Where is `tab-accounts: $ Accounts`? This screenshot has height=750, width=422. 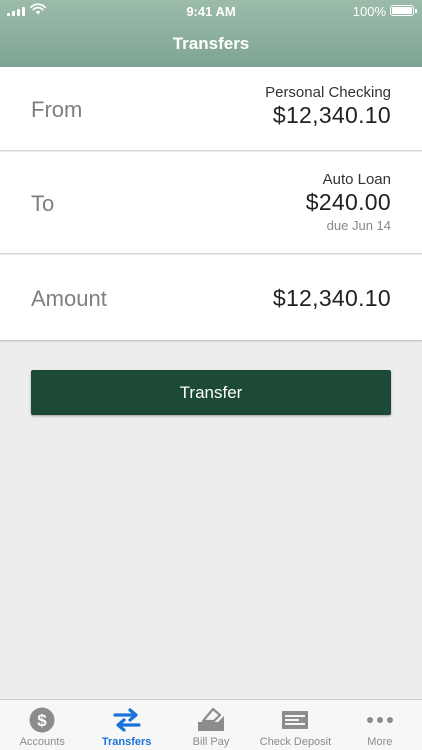 tab-accounts: $ Accounts is located at coordinates (42, 725).